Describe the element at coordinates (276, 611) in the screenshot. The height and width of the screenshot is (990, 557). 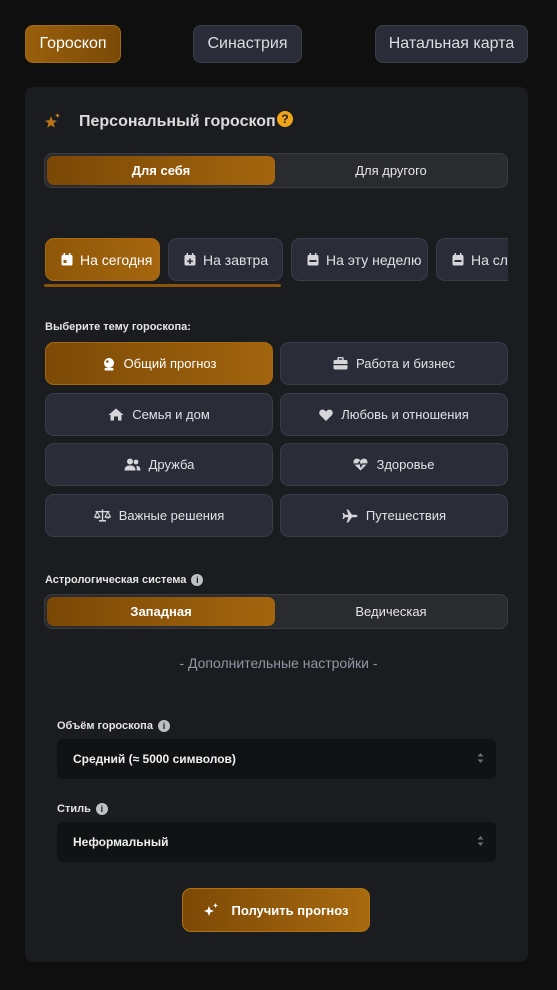
I see `astro-system-toggle: Западная Ведическая` at that location.